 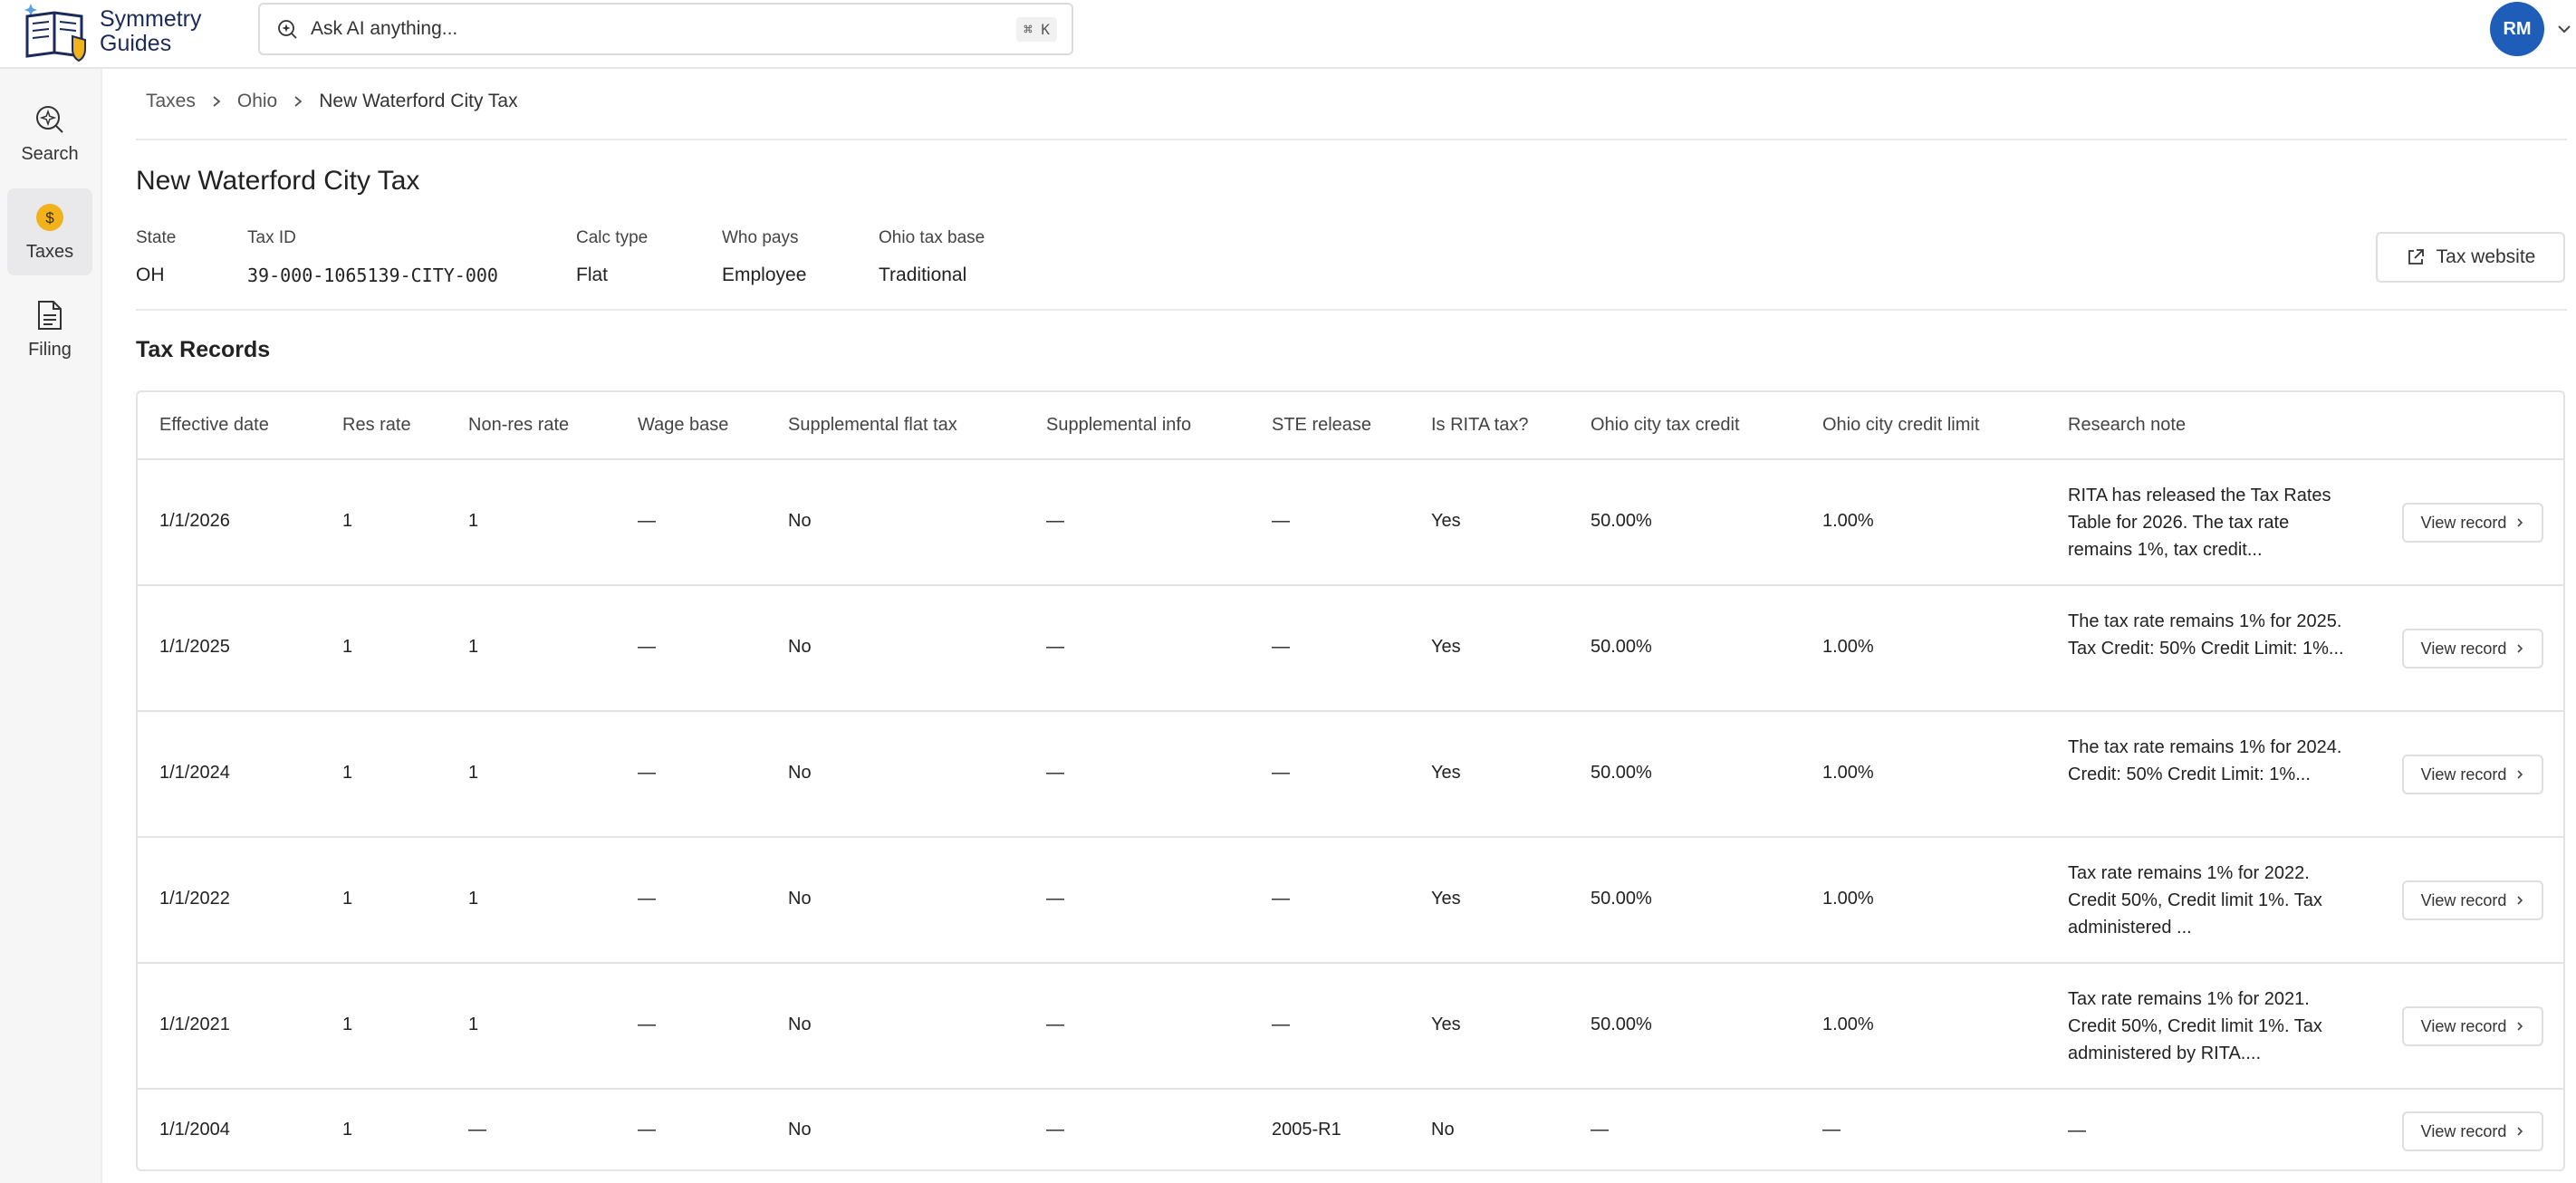 What do you see at coordinates (171, 101) in the screenshot?
I see `breadcrumb-taxes: Taxes` at bounding box center [171, 101].